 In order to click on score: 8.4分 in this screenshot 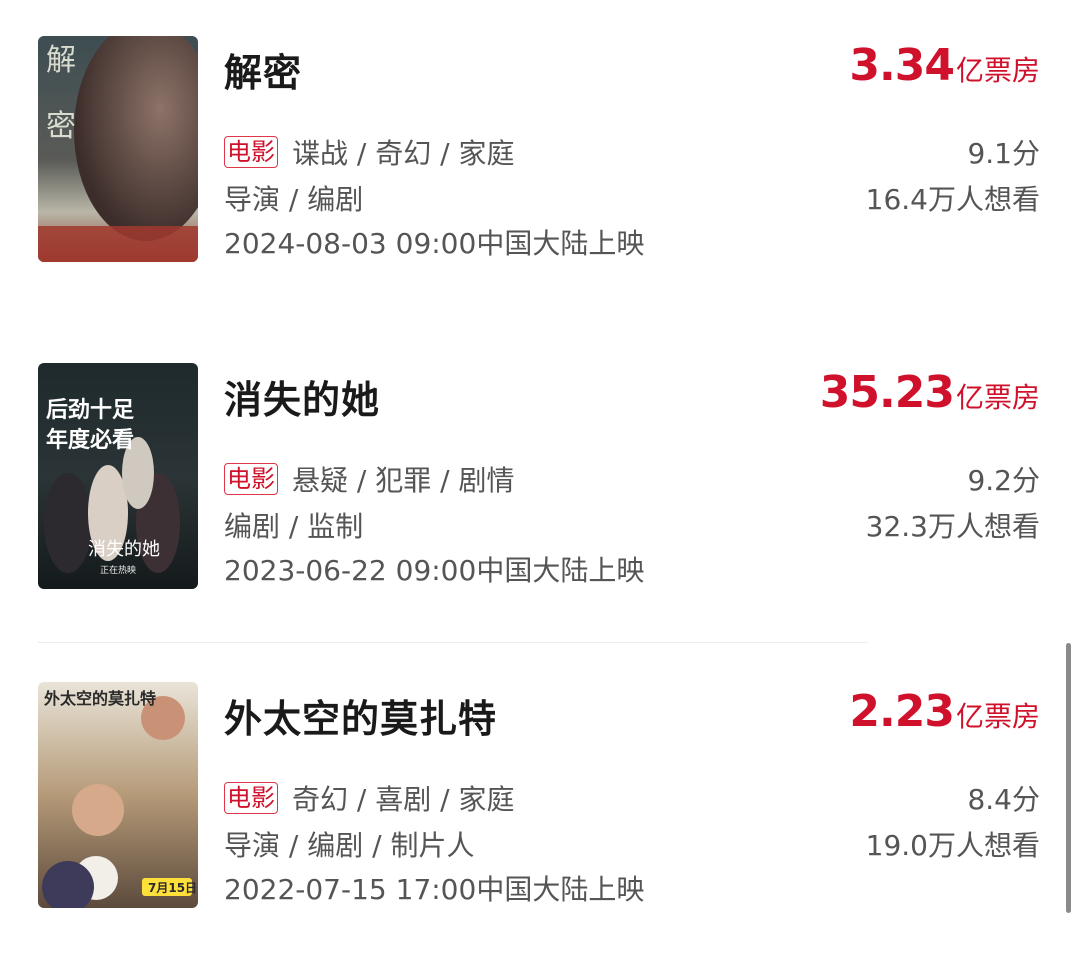, I will do `click(1003, 799)`.